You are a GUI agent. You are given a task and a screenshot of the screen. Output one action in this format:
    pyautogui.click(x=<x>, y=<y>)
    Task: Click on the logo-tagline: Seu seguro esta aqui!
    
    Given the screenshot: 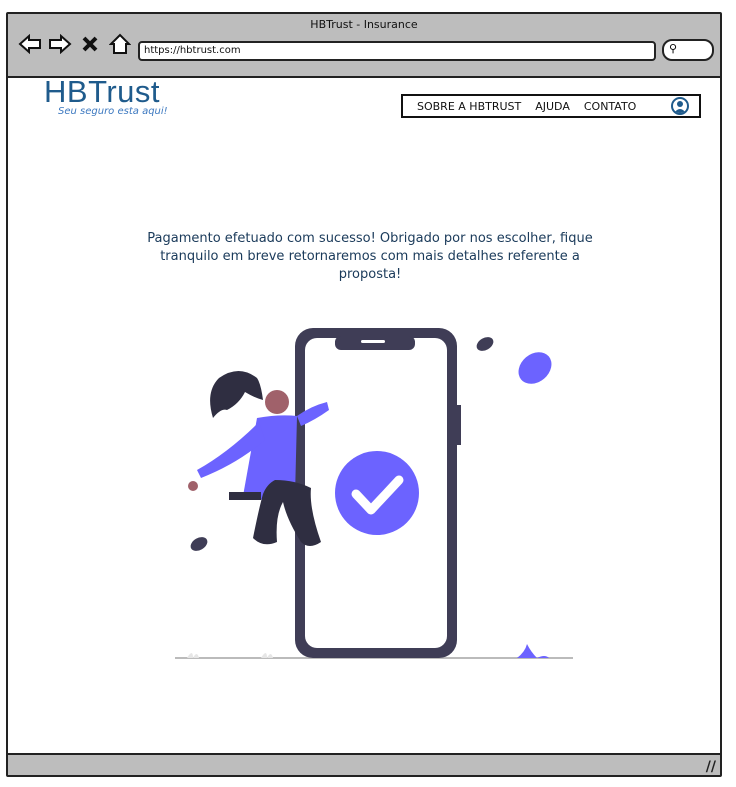 What is the action you would take?
    pyautogui.click(x=113, y=111)
    